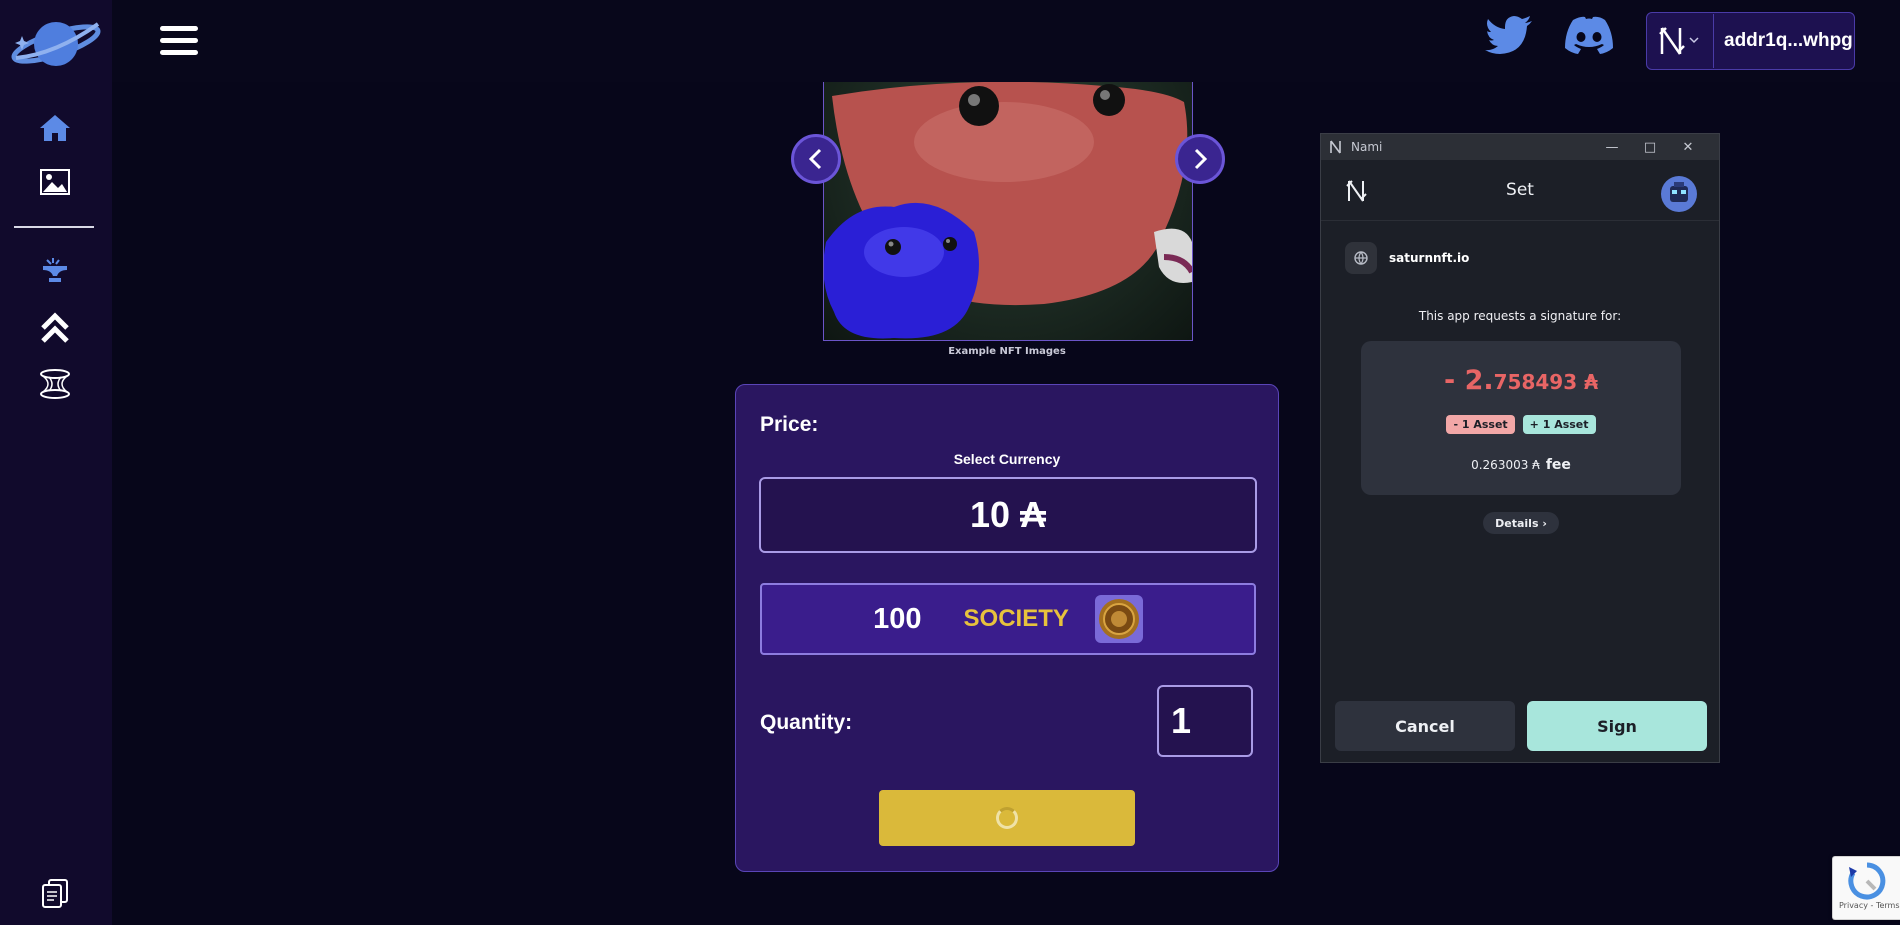 Image resolution: width=1900 pixels, height=925 pixels. Describe the element at coordinates (1869, 905) in the screenshot. I see `recaptcha-links: Privacy - Terms` at that location.